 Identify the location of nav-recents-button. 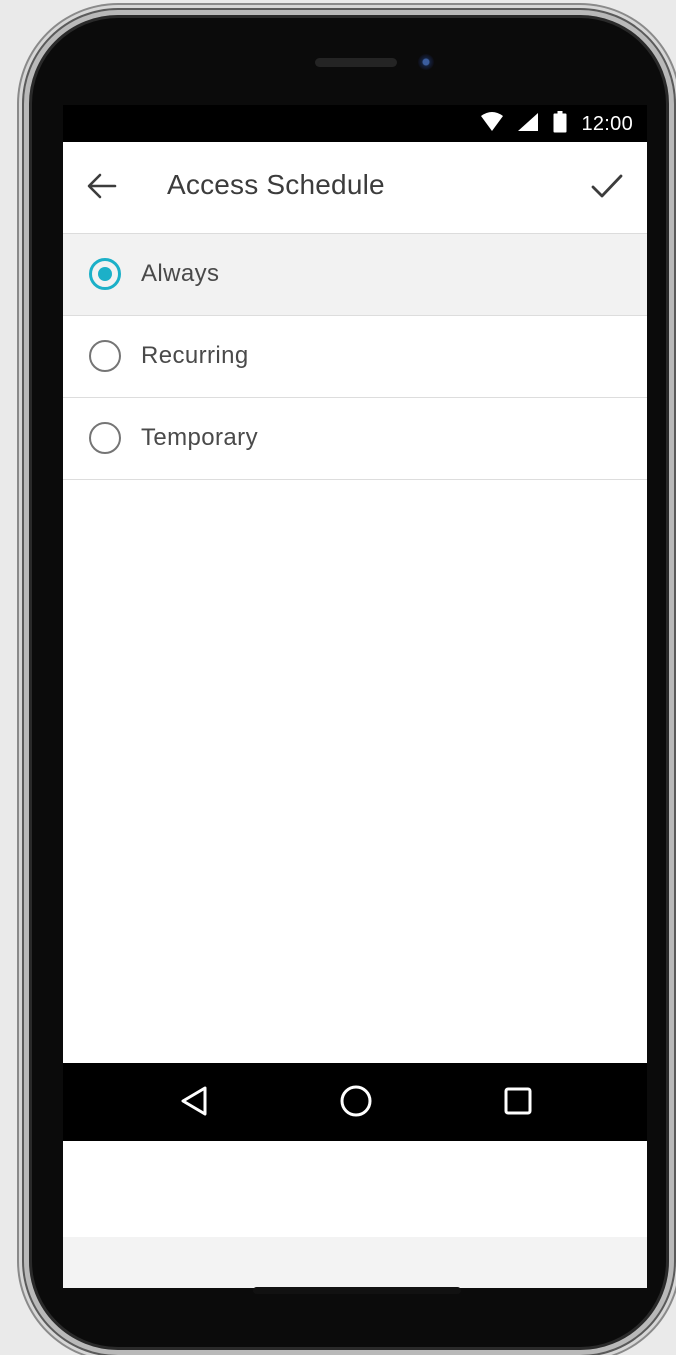
(518, 1103).